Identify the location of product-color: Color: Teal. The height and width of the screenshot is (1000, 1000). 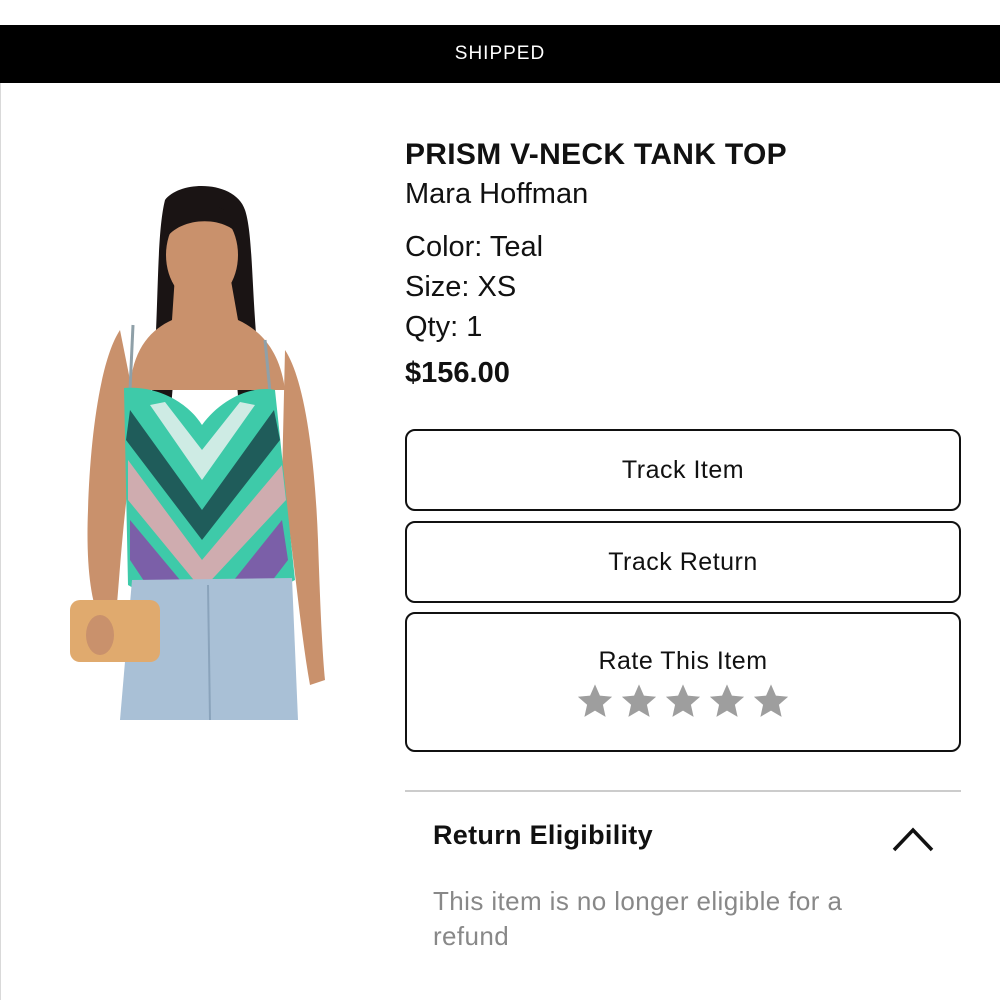
(474, 247).